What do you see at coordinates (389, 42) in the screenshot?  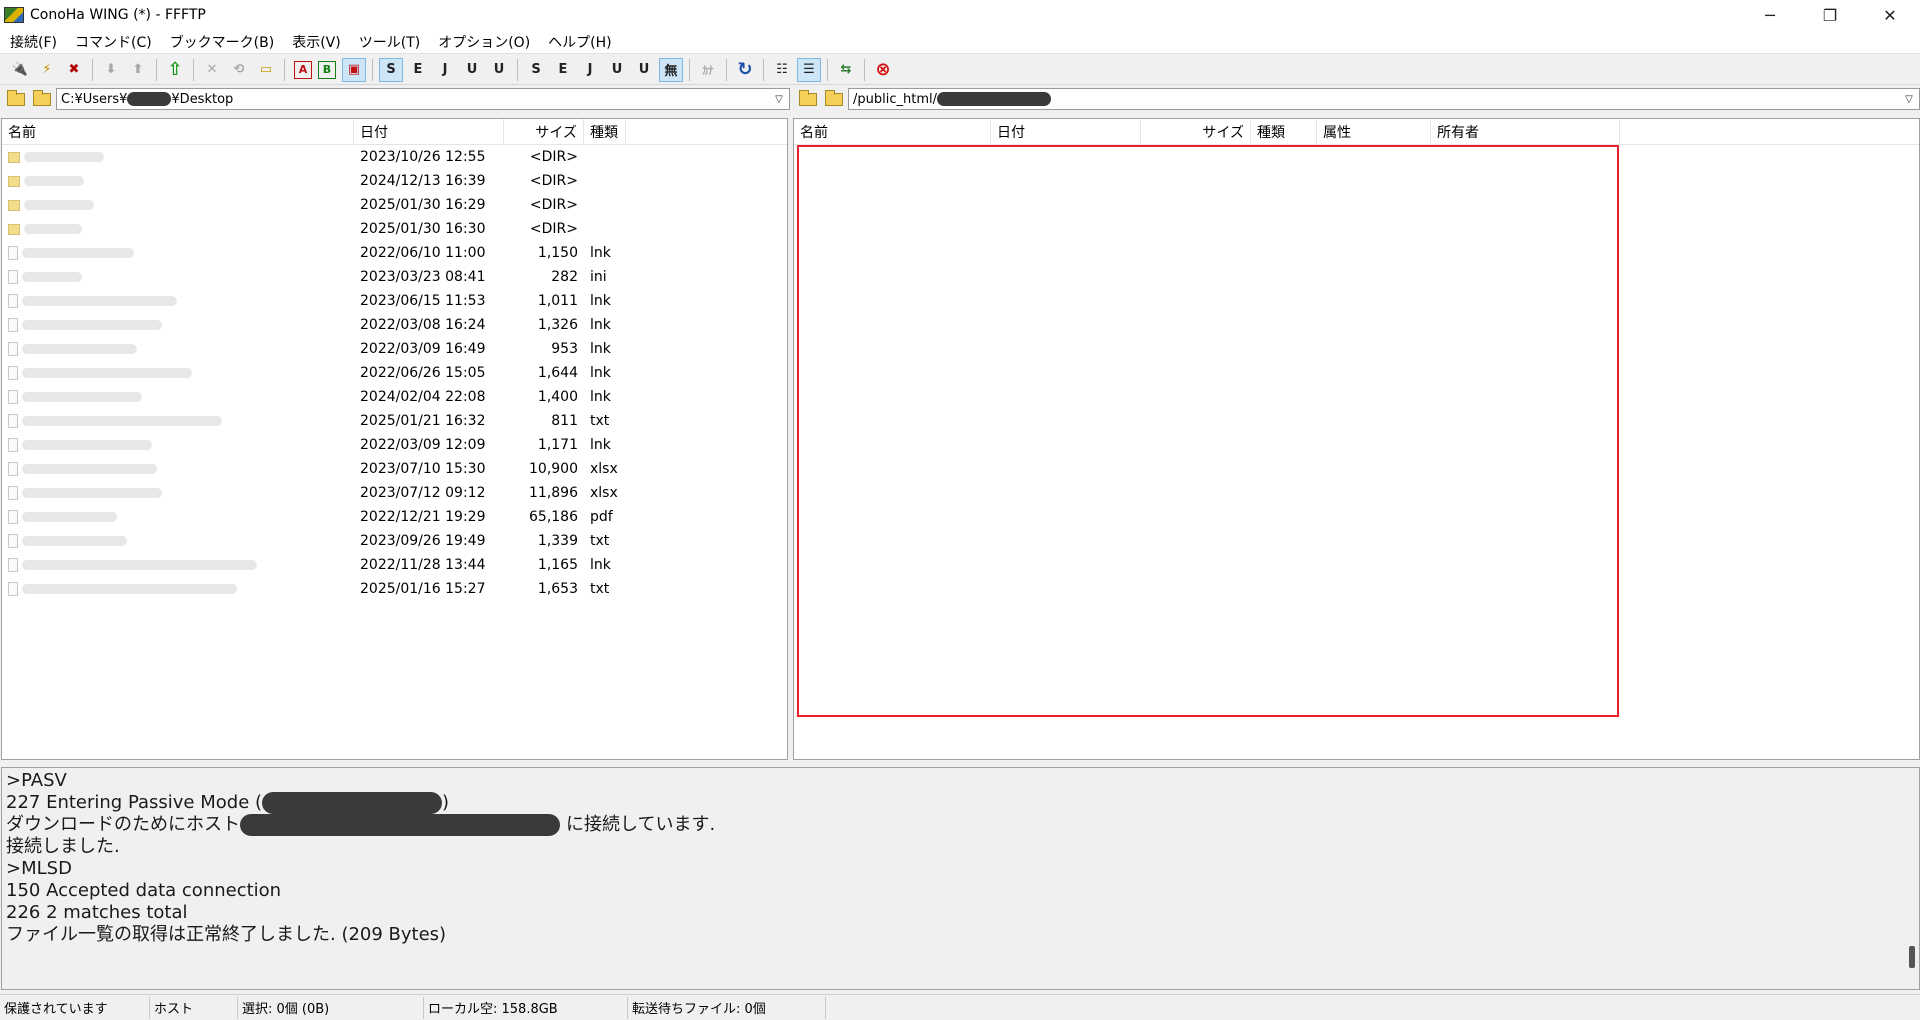 I see `menu-tools: ツール(T)` at bounding box center [389, 42].